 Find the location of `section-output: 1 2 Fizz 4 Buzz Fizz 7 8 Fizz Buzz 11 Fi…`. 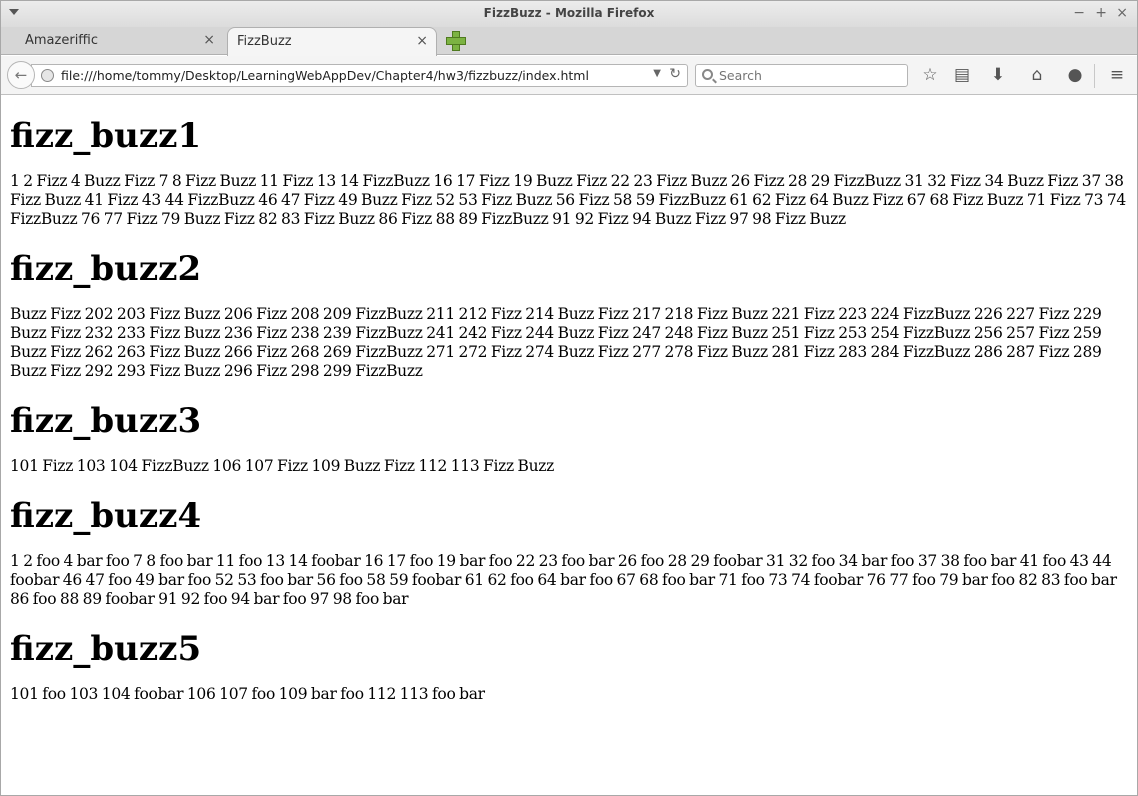

section-output: 1 2 Fizz 4 Buzz Fizz 7 8 Fizz Buzz 11 Fi… is located at coordinates (568, 200).